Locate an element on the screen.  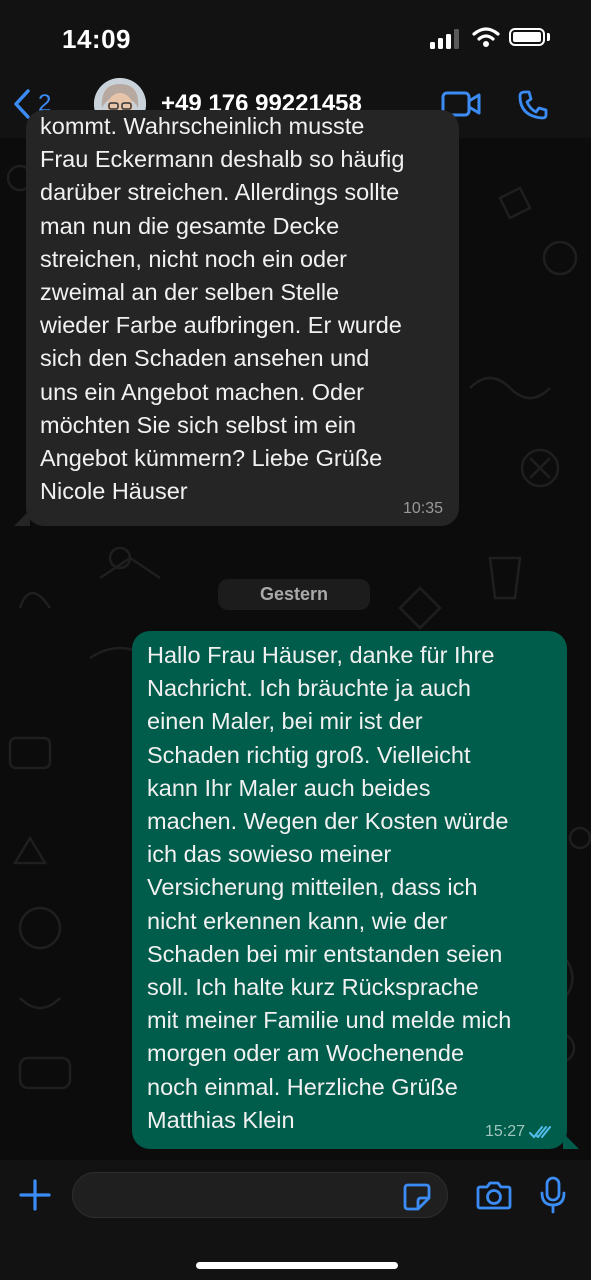
status-time: 14:09 is located at coordinates (96, 39).